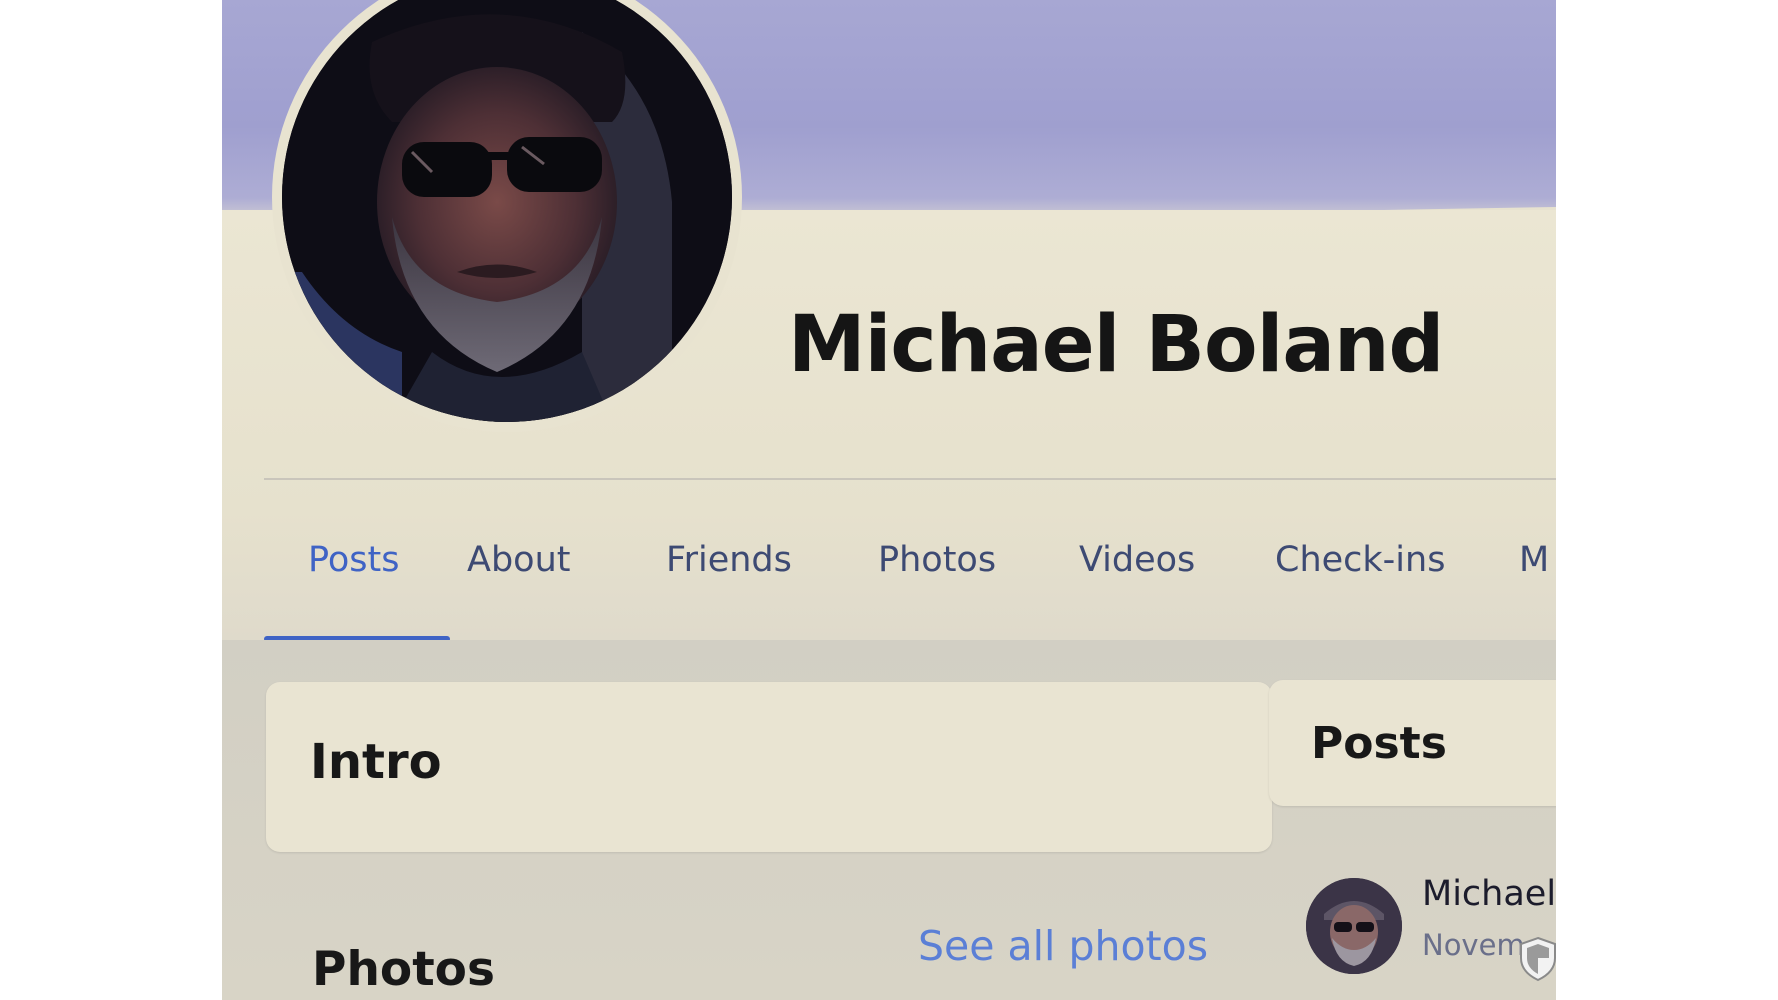 The width and height of the screenshot is (1778, 1000). I want to click on profile-name: Michael Boland, so click(1116, 345).